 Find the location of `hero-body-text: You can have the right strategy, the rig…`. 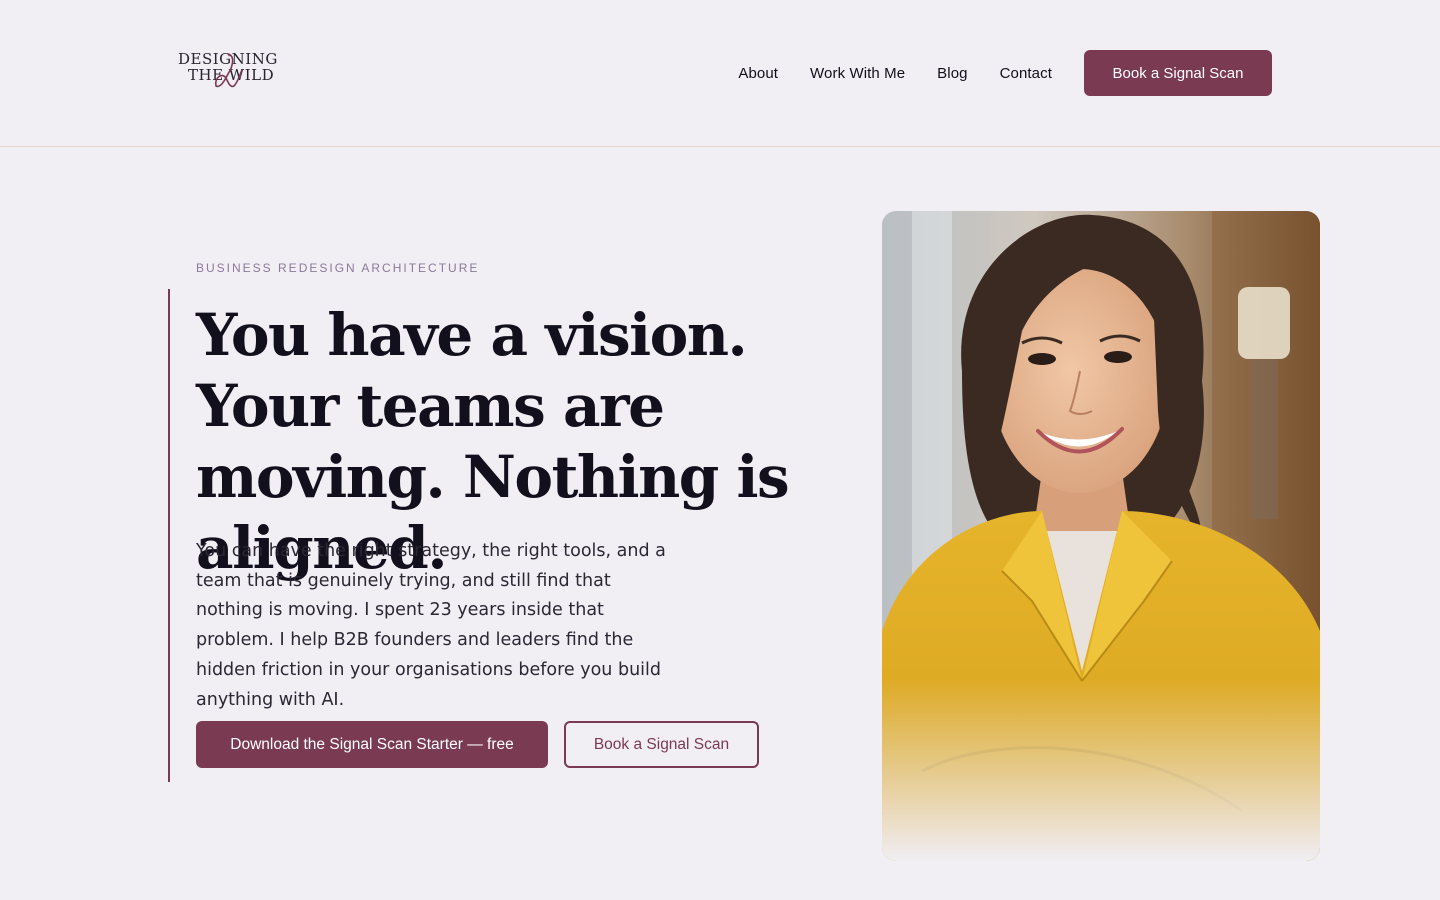

hero-body-text: You can have the right strategy, the rig… is located at coordinates (431, 625).